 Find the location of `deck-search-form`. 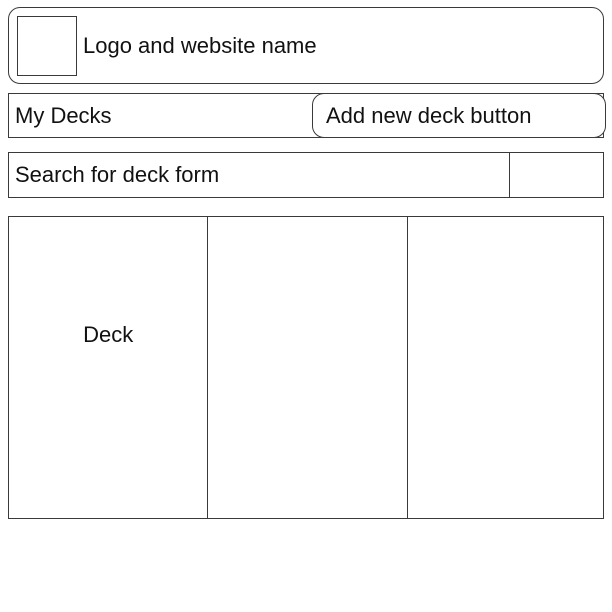

deck-search-form is located at coordinates (306, 175).